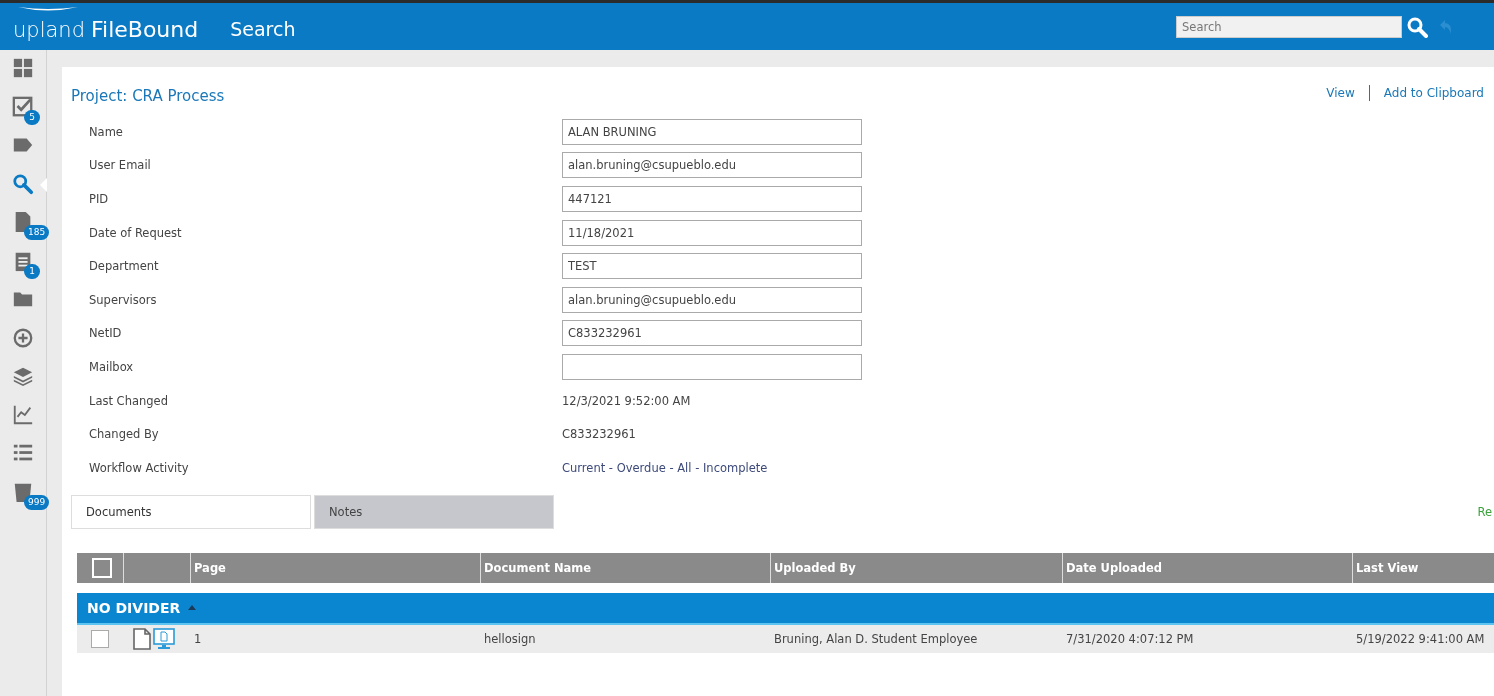 This screenshot has width=1494, height=696. Describe the element at coordinates (136, 232) in the screenshot. I see `field-label: Date of Request` at that location.